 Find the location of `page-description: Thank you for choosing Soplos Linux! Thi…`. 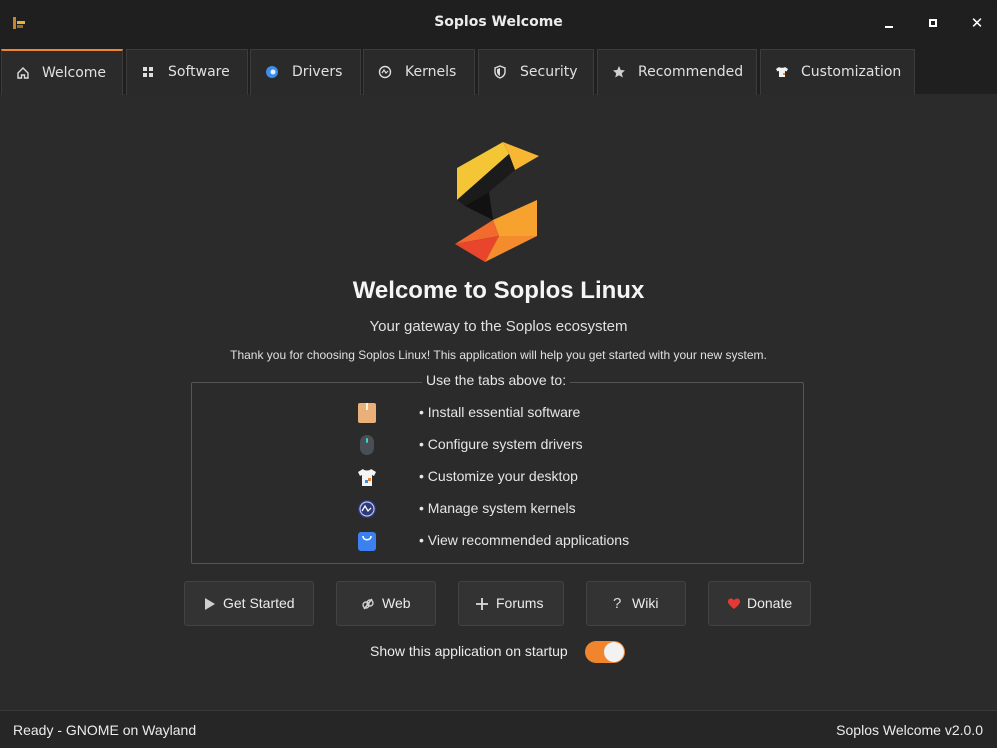

page-description: Thank you for choosing Soplos Linux! Thi… is located at coordinates (498, 355).